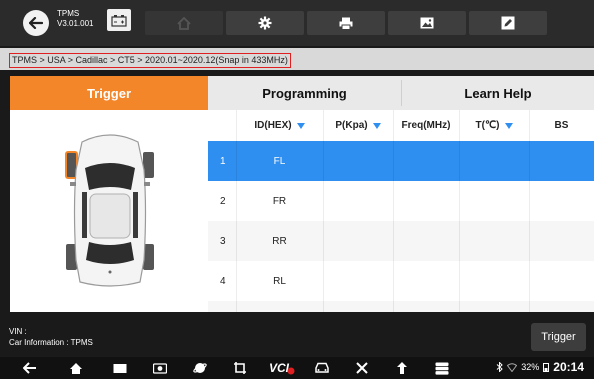 Image resolution: width=594 pixels, height=379 pixels. I want to click on recents-icon, so click(120, 368).